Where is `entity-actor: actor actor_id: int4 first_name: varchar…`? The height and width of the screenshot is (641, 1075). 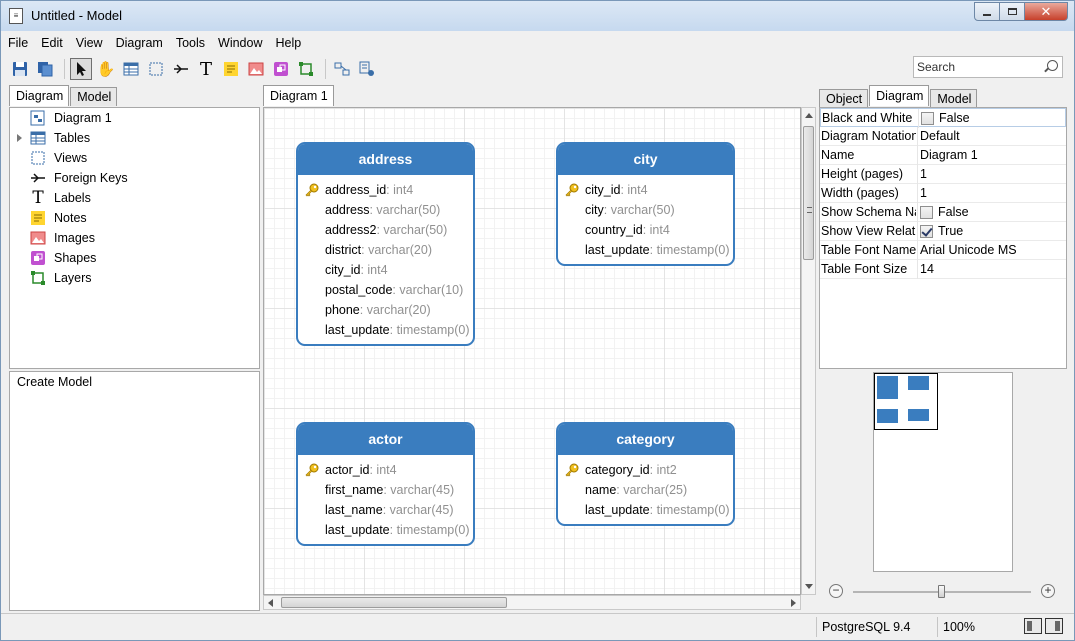 entity-actor: actor actor_id: int4 first_name: varchar… is located at coordinates (385, 484).